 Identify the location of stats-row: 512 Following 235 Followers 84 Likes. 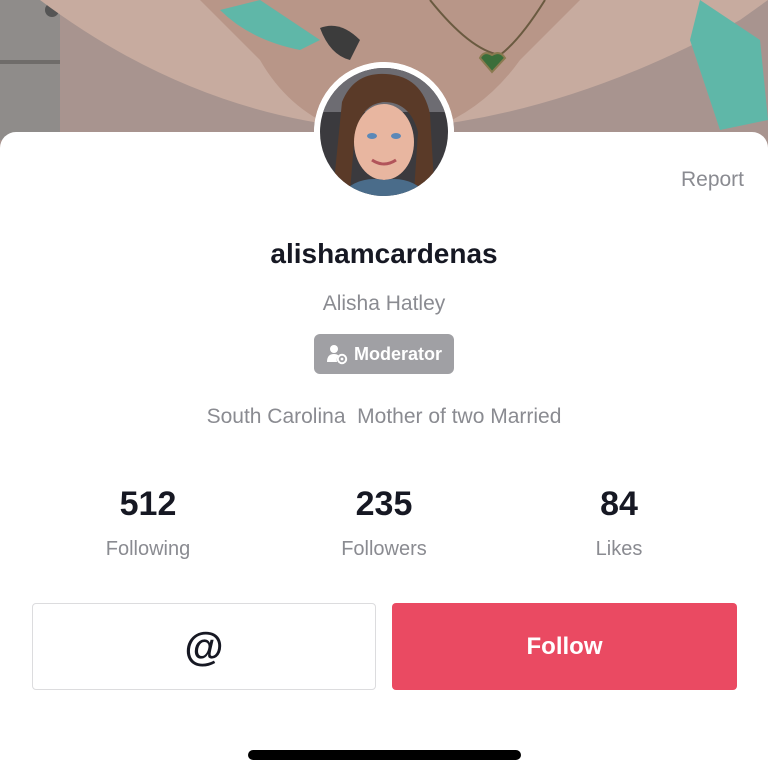
(384, 526).